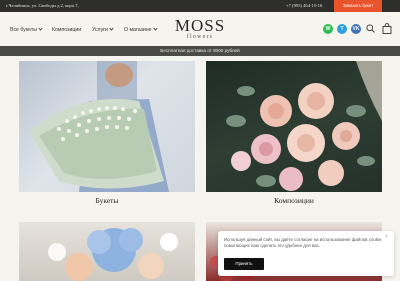 This screenshot has height=281, width=400. Describe the element at coordinates (138, 30) in the screenshot. I see `nav-item-label: О магазине` at that location.